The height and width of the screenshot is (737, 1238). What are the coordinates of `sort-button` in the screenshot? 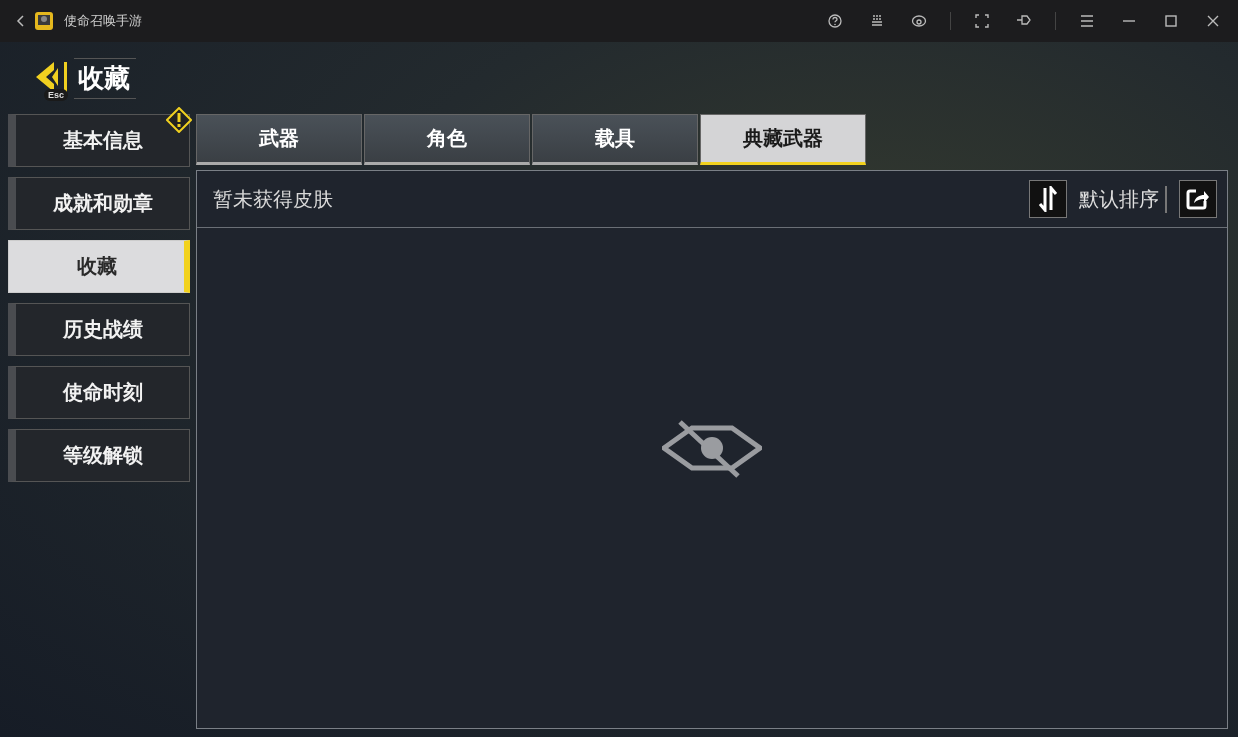 It's located at (1048, 199).